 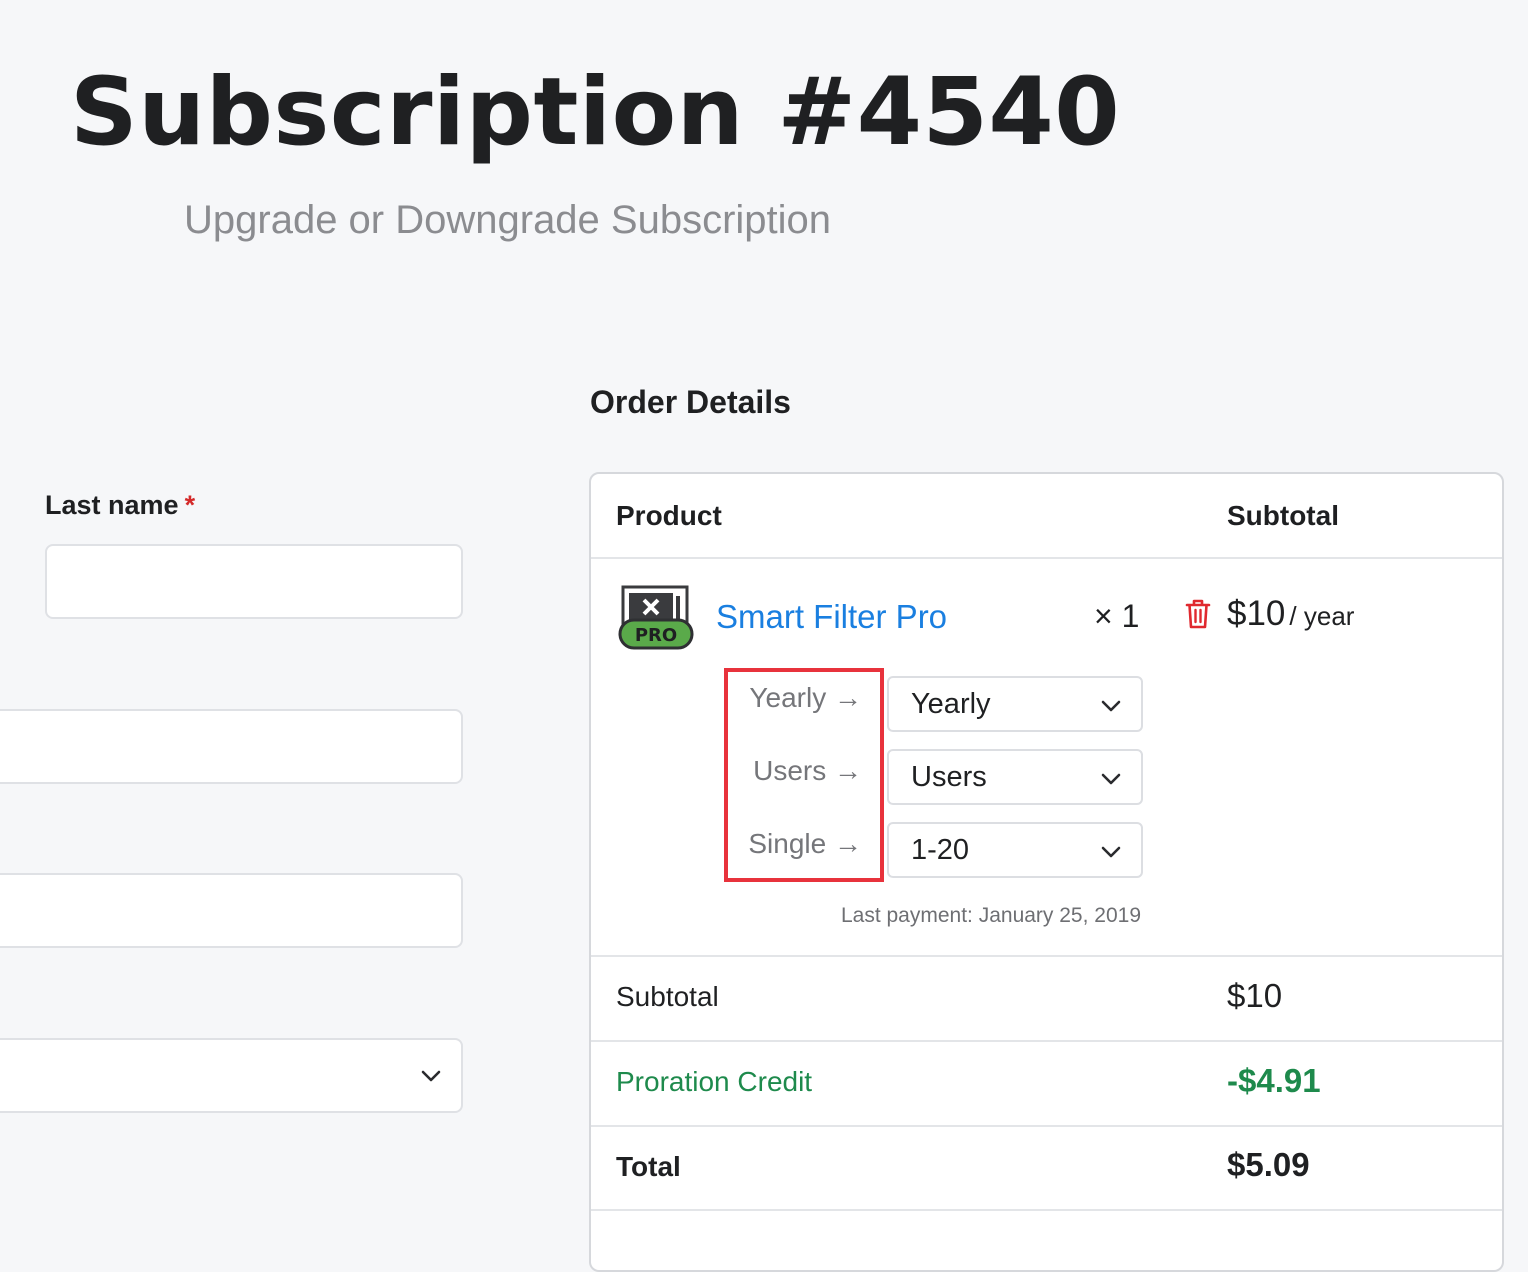 What do you see at coordinates (1255, 995) in the screenshot?
I see `subtotal-value: $10` at bounding box center [1255, 995].